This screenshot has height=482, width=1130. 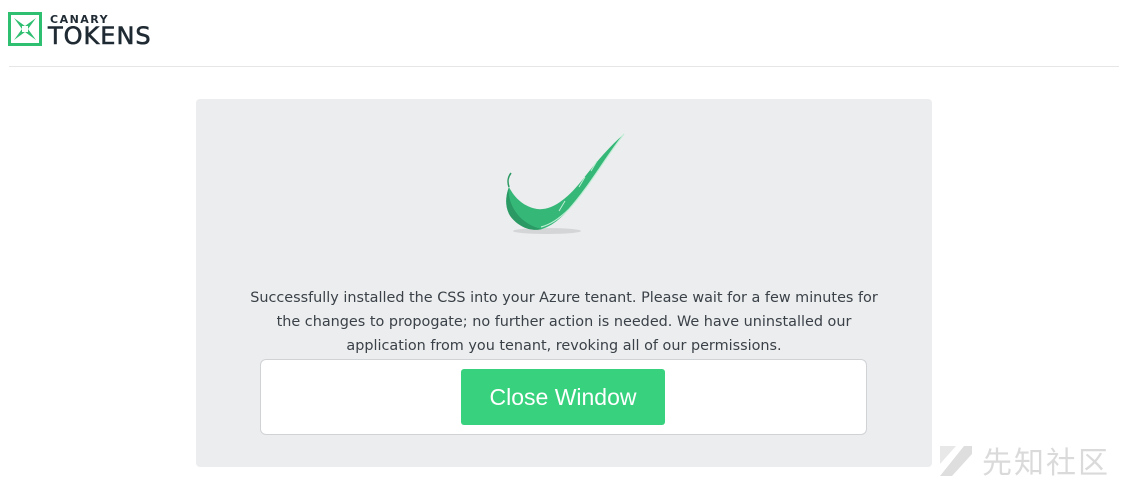 I want to click on header-divider, so click(x=564, y=66).